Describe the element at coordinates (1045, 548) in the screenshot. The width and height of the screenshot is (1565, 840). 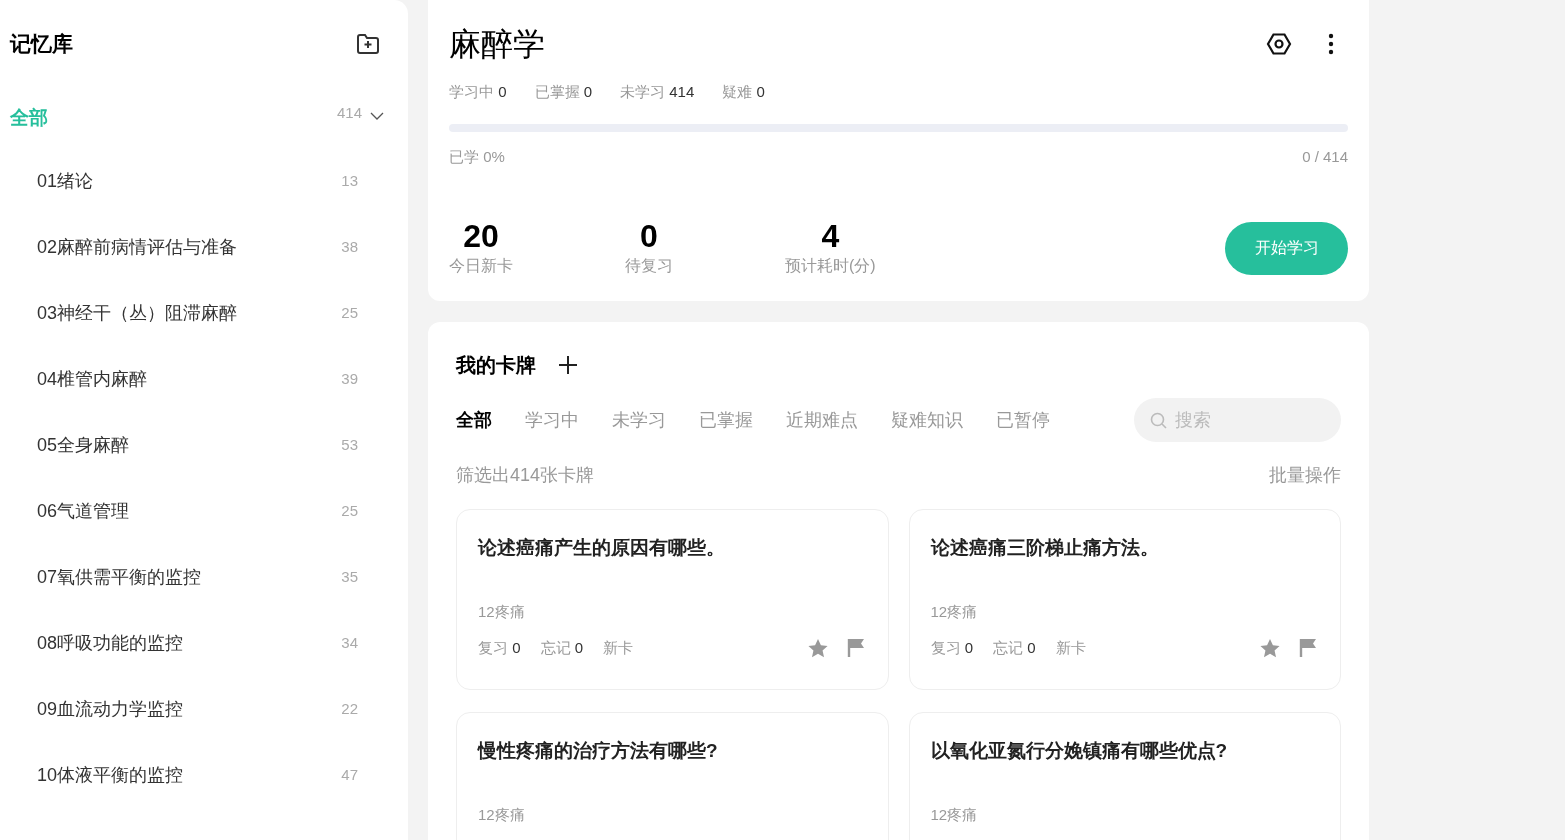
I see `card-question: 论述癌痛三阶梯止痛方法。` at that location.